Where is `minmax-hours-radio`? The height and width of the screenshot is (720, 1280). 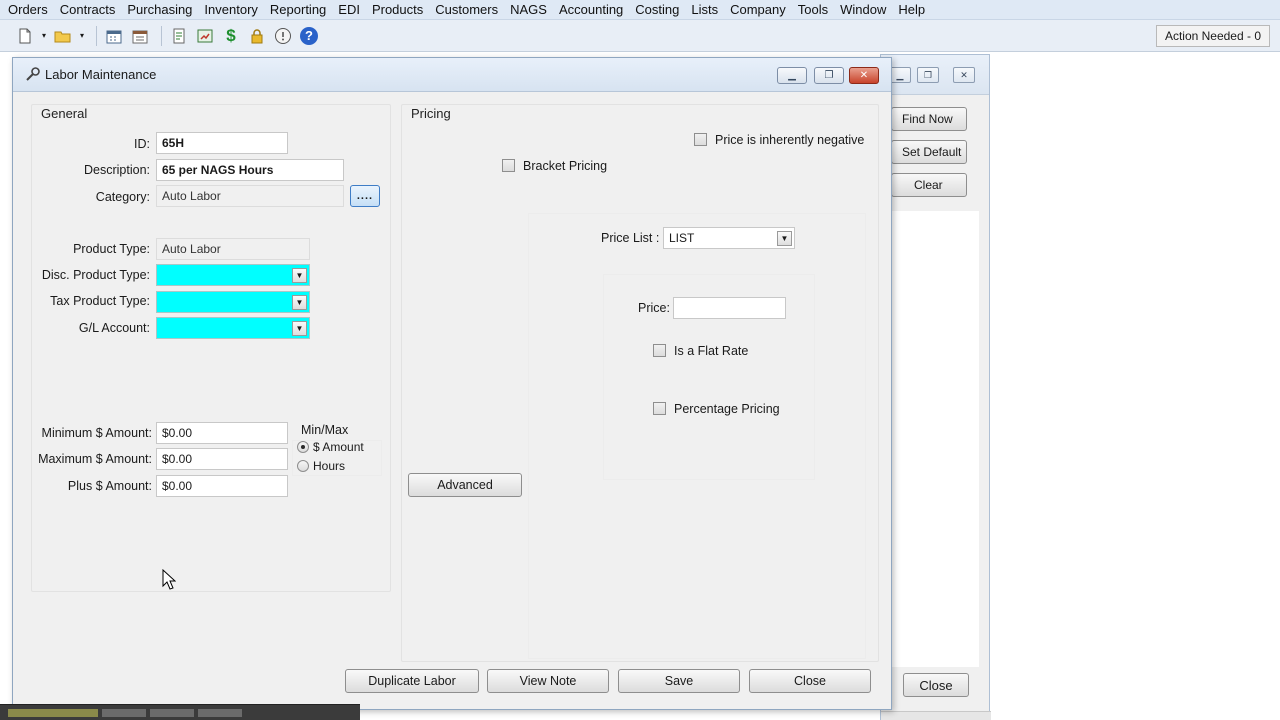
minmax-hours-radio is located at coordinates (303, 466).